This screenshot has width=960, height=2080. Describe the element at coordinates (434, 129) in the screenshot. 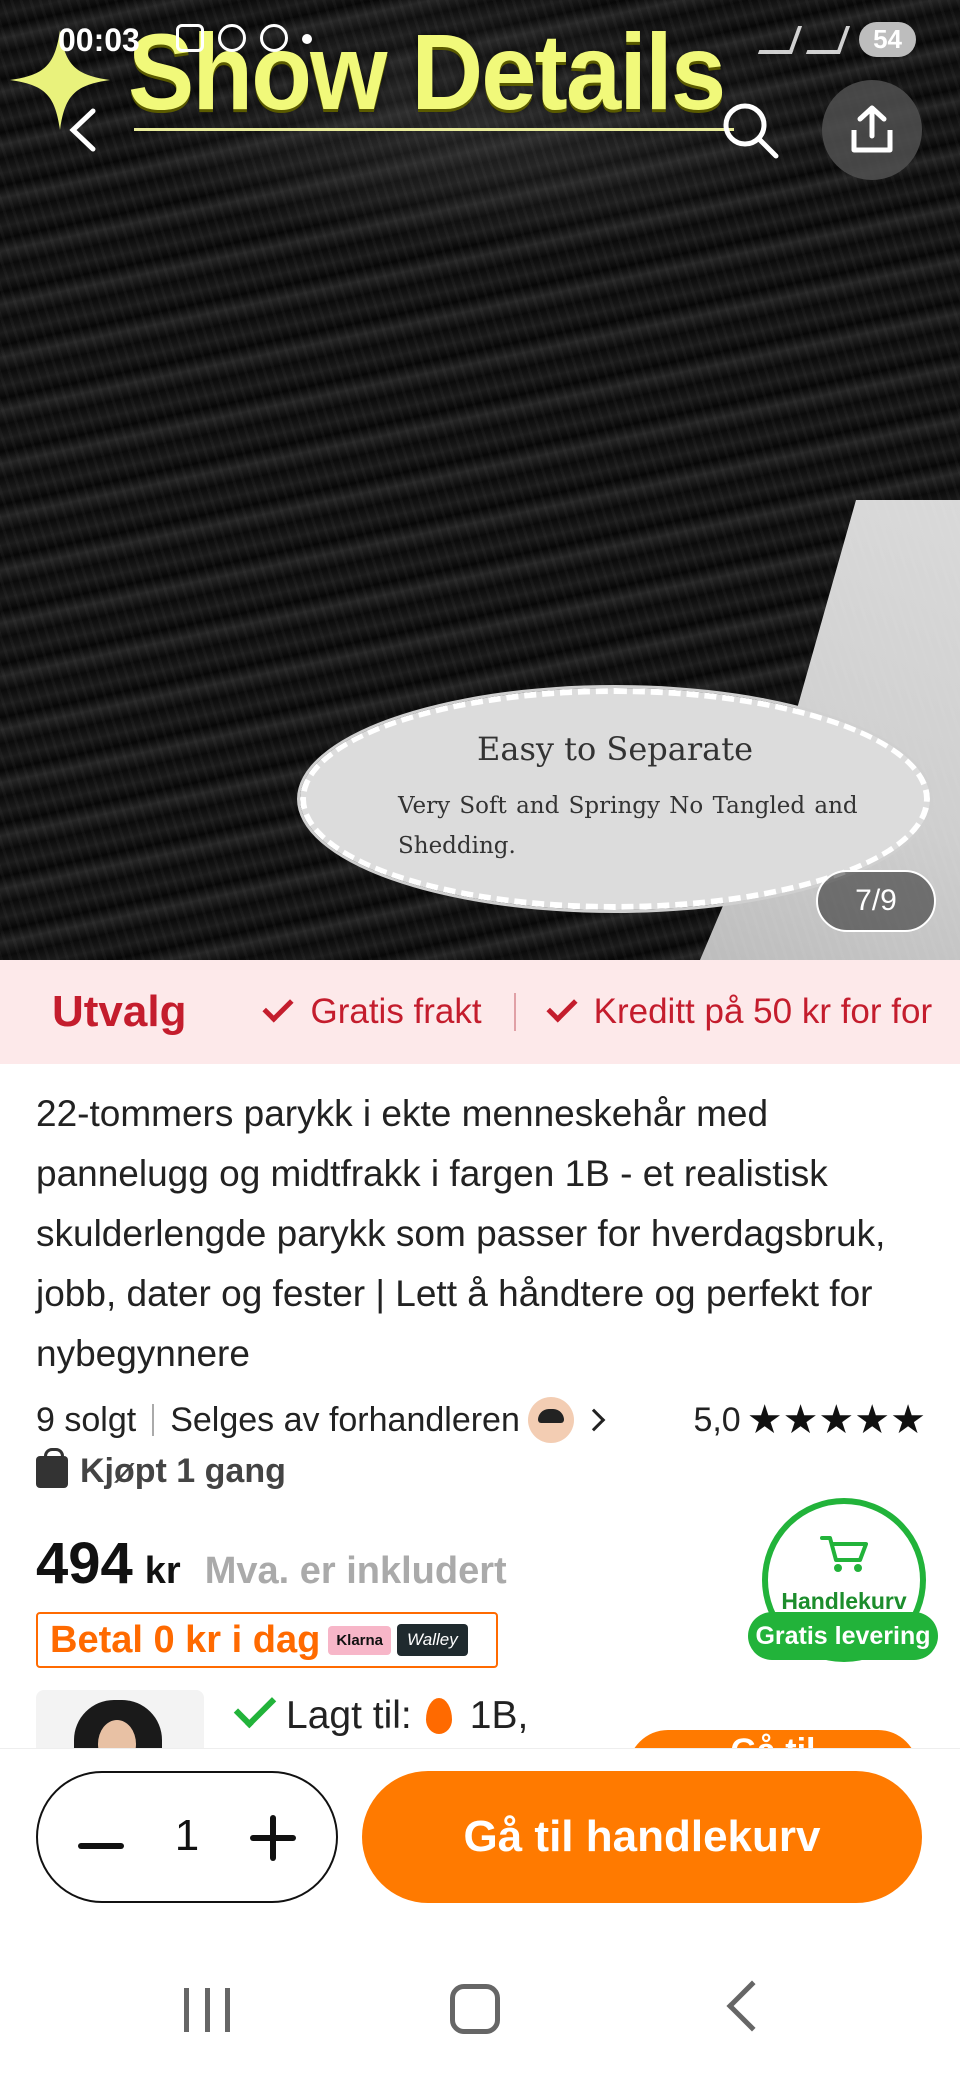

I see `banner-underline` at that location.